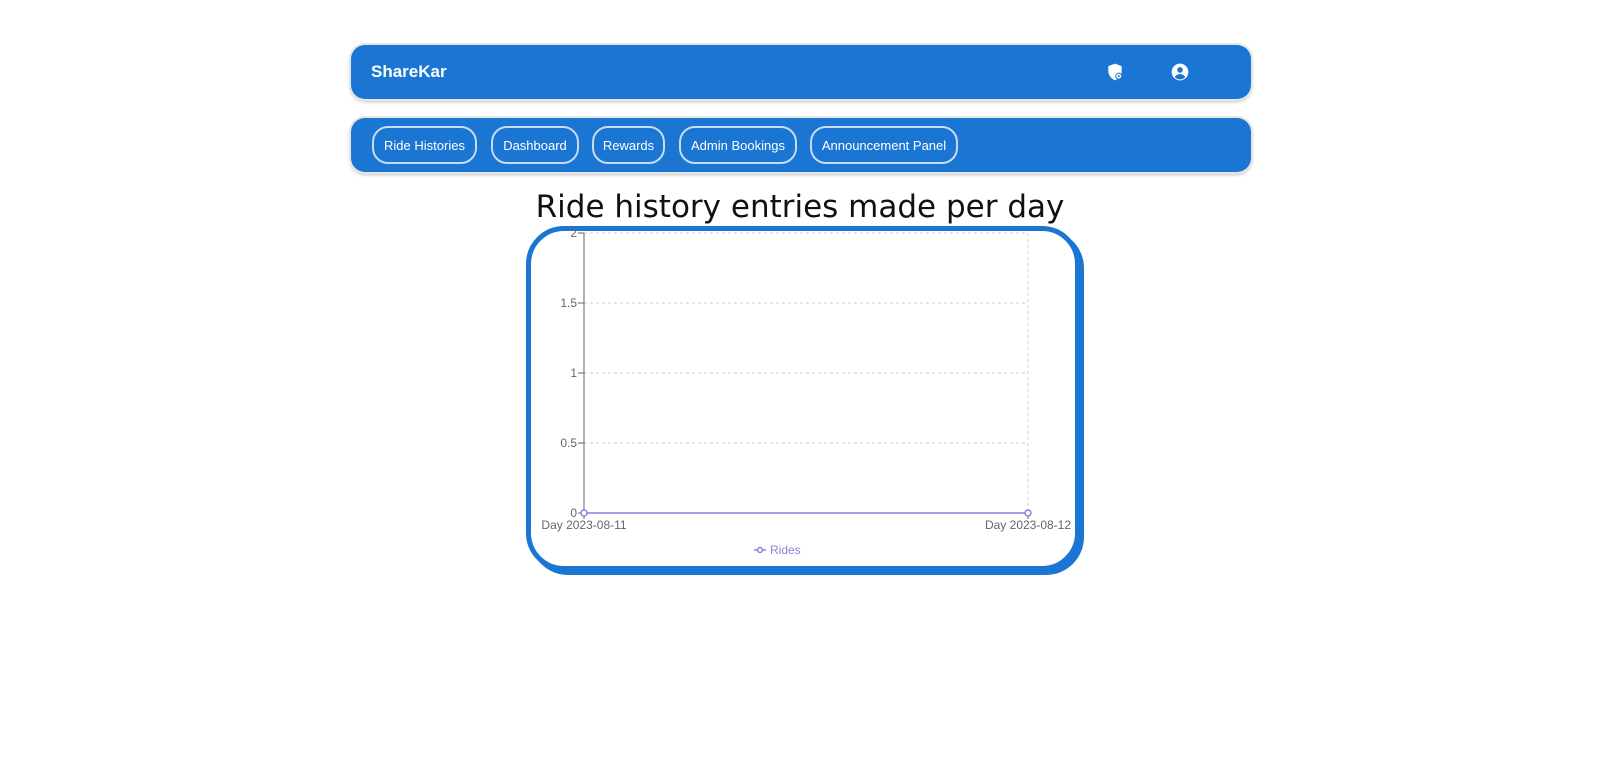 This screenshot has height=760, width=1600. What do you see at coordinates (568, 443) in the screenshot?
I see `y-tick-label-1: 0.5` at bounding box center [568, 443].